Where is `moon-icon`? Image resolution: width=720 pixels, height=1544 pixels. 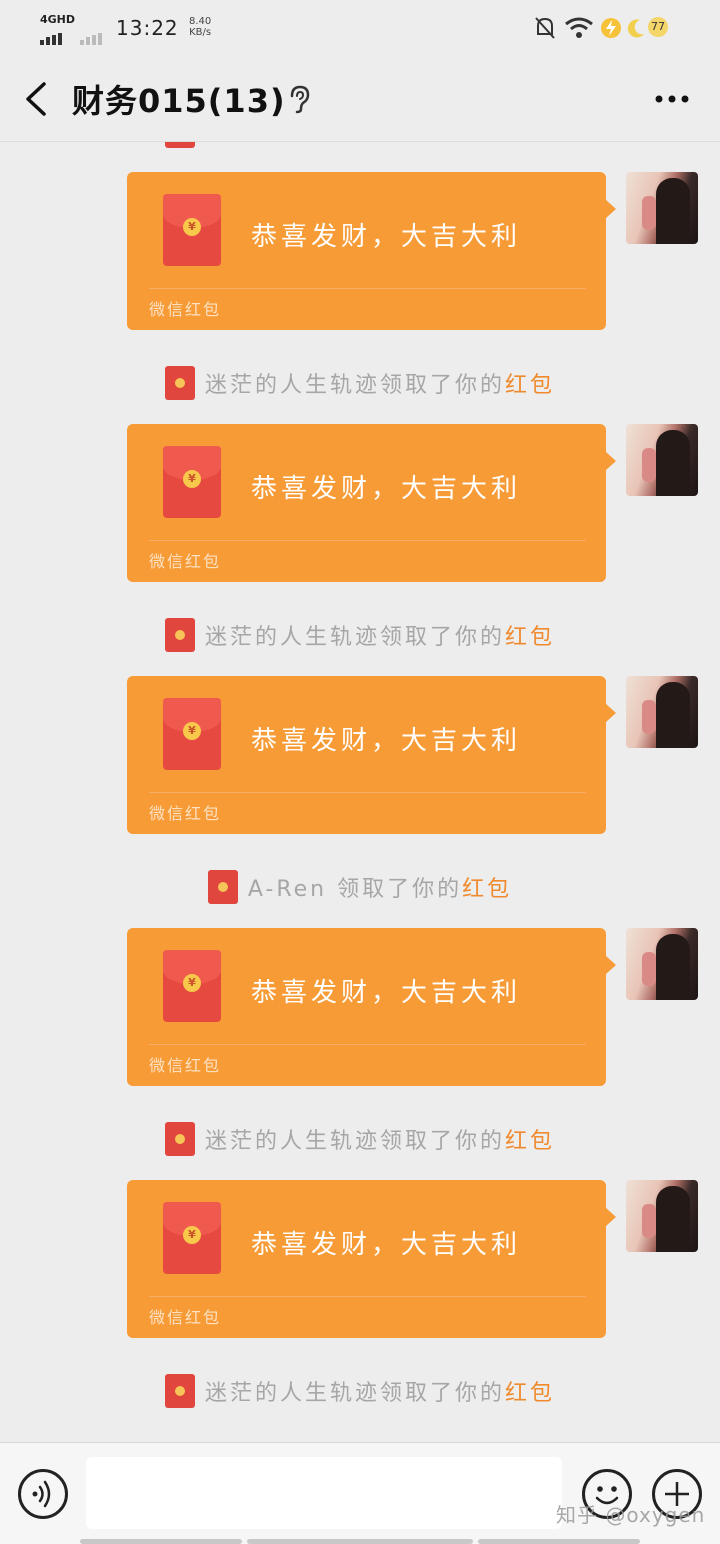 moon-icon is located at coordinates (635, 28).